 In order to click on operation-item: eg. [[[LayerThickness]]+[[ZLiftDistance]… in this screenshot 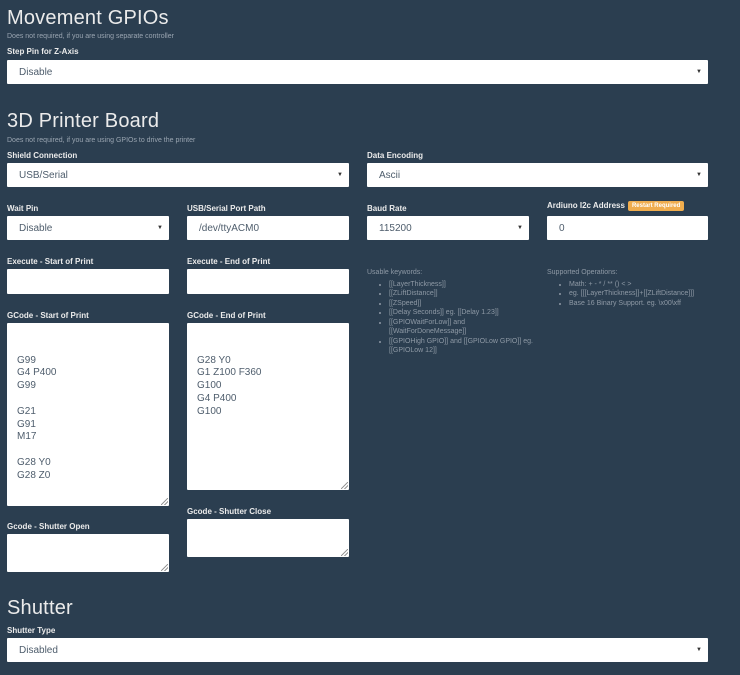, I will do `click(645, 294)`.